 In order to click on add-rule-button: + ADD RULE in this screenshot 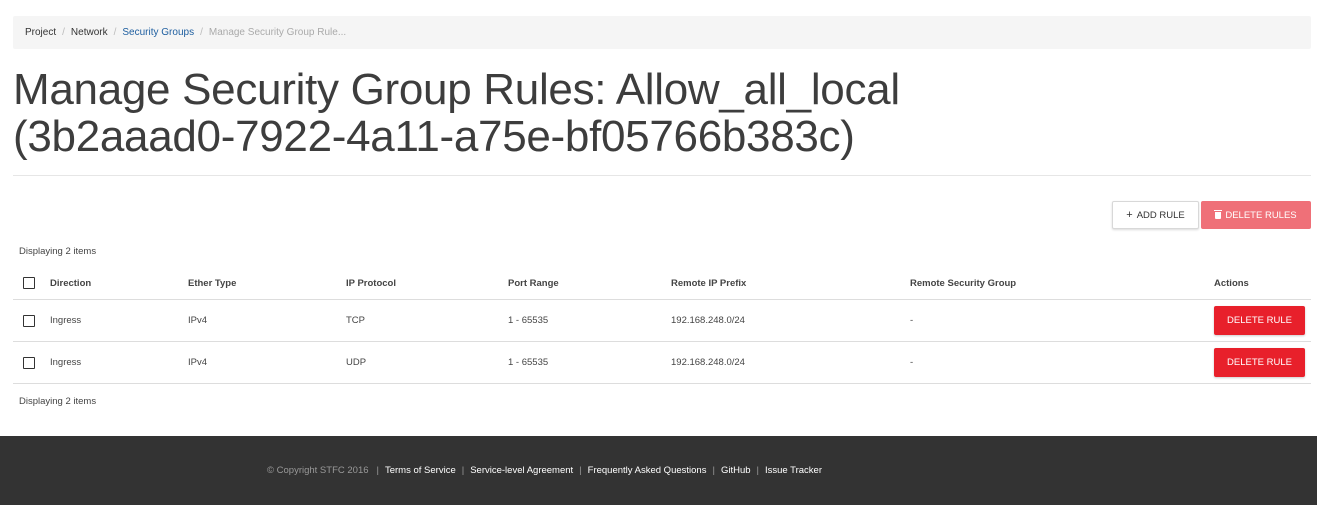, I will do `click(1155, 215)`.